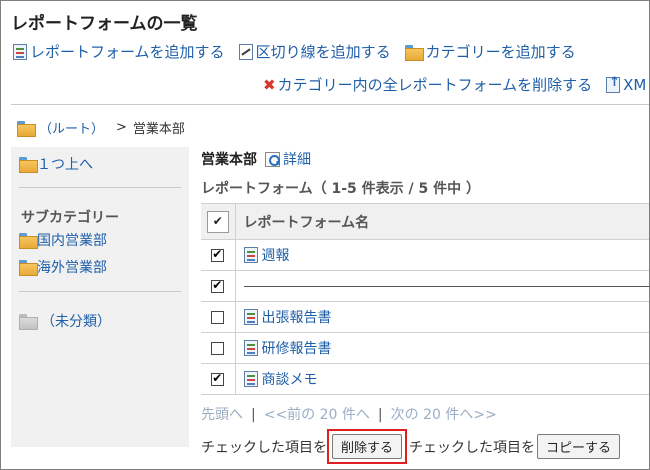 This screenshot has height=470, width=650. I want to click on bulk-actions: チェックした項目を 削除する チェックした項目を コピーする, so click(411, 446).